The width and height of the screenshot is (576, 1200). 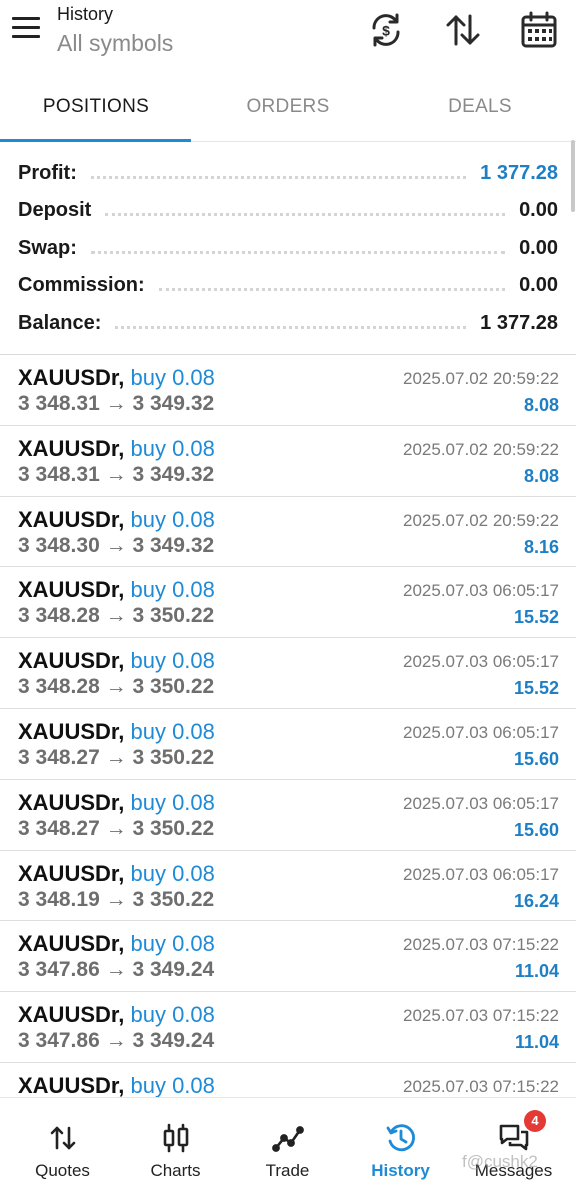 I want to click on open-price: 3 348.30, so click(x=59, y=545).